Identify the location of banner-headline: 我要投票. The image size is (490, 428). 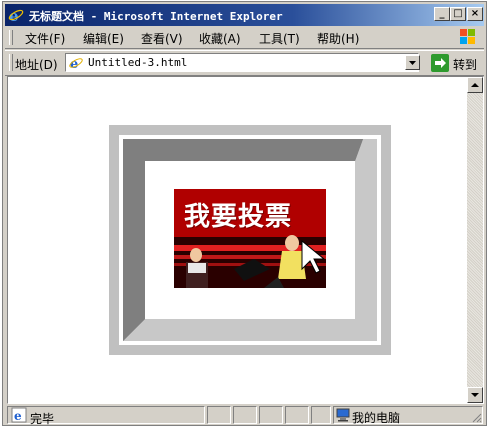
(238, 217).